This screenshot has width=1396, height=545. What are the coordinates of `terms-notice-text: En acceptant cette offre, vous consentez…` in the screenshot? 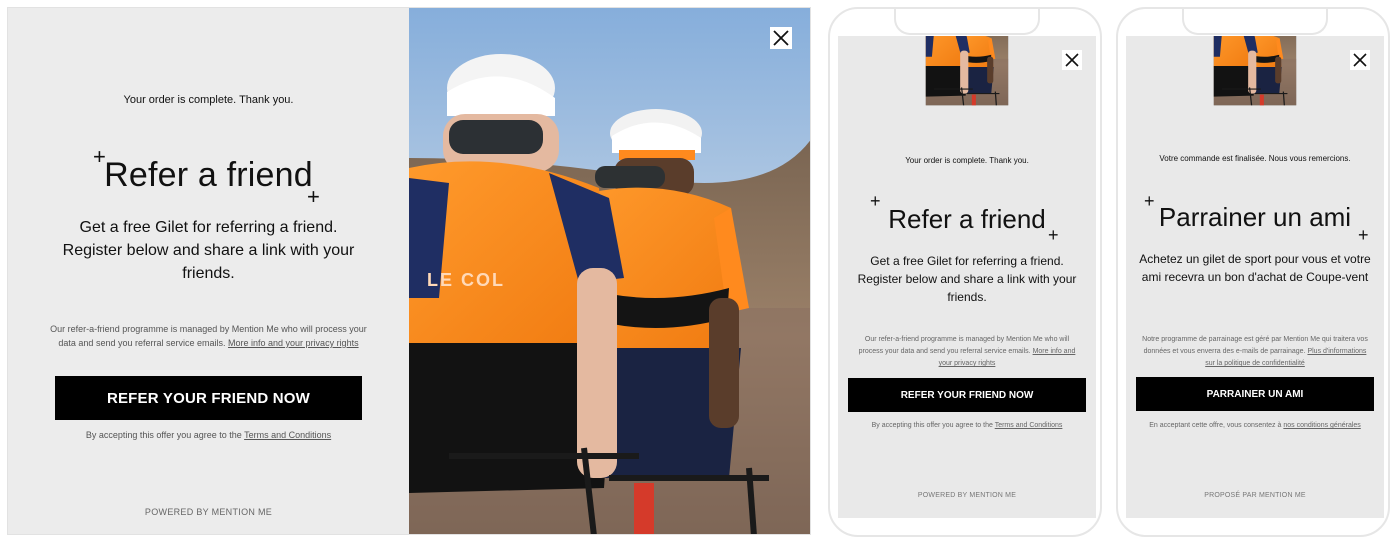 It's located at (1215, 425).